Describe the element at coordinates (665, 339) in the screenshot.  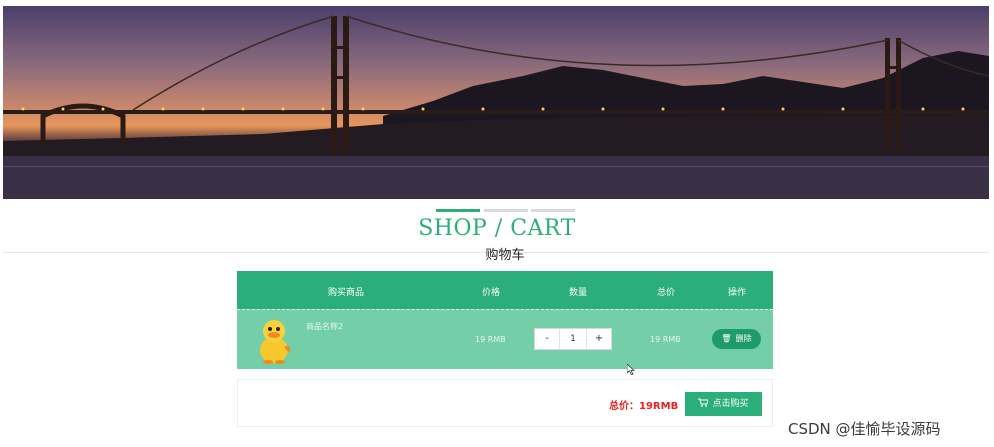
I see `line-total: 19 RMB` at that location.